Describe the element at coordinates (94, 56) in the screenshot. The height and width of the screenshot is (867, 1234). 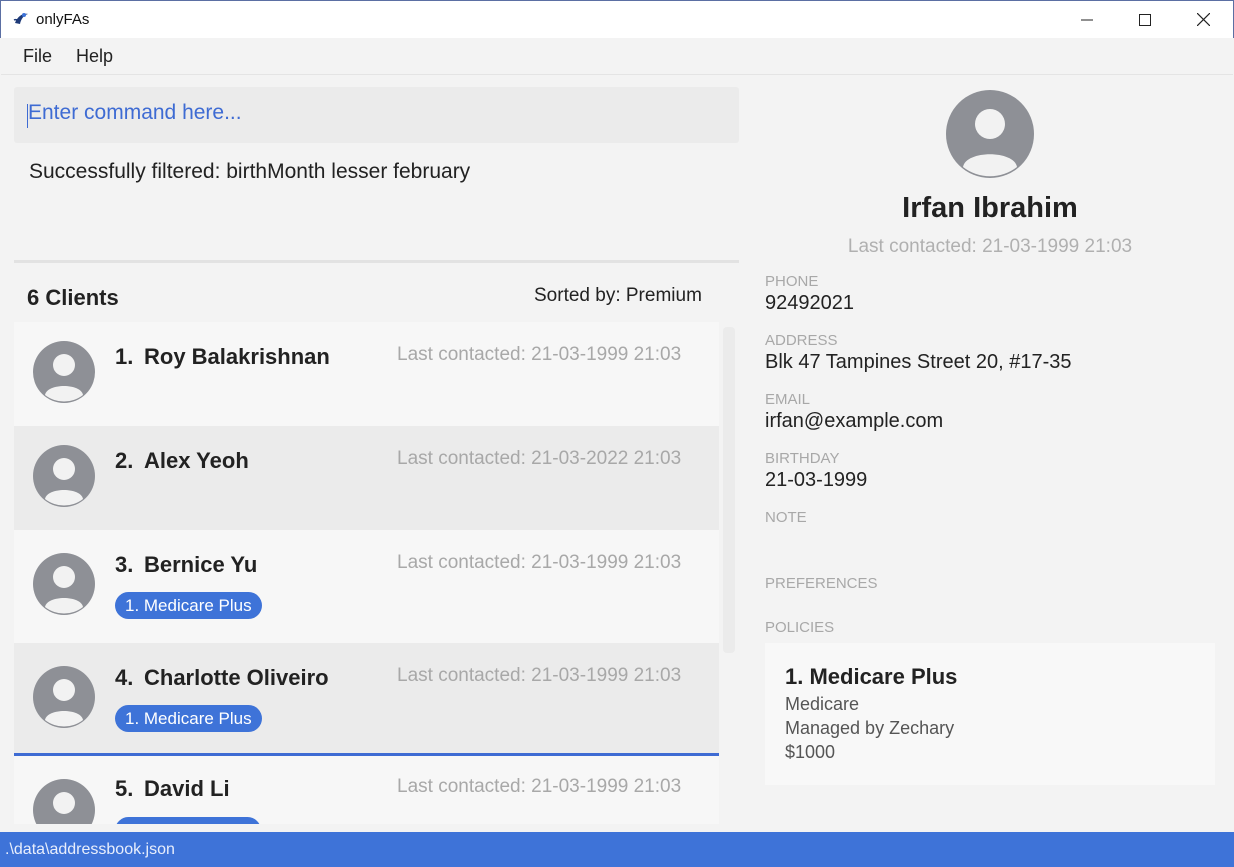
I see `menu-help: Help` at that location.